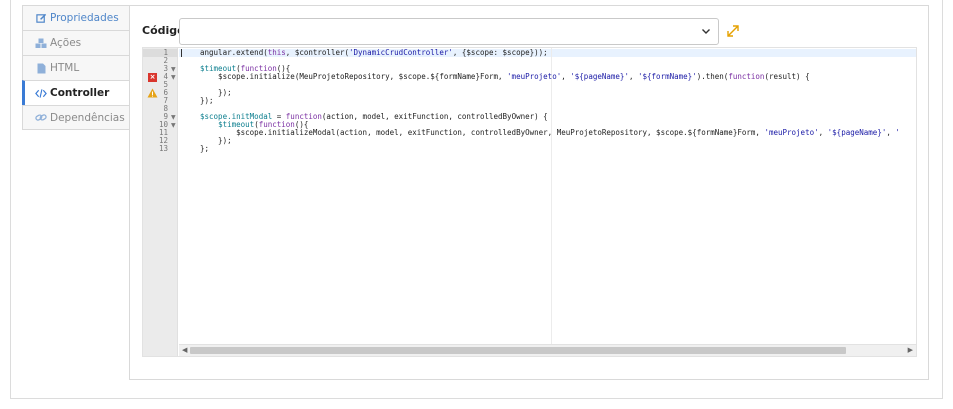 The height and width of the screenshot is (409, 953). Describe the element at coordinates (160, 202) in the screenshot. I see `editor-gutter: 1 2 3 ▼ 4 ▼ × 5 6 7 8 9 ▼ 10 ▼ 11 12 13` at that location.